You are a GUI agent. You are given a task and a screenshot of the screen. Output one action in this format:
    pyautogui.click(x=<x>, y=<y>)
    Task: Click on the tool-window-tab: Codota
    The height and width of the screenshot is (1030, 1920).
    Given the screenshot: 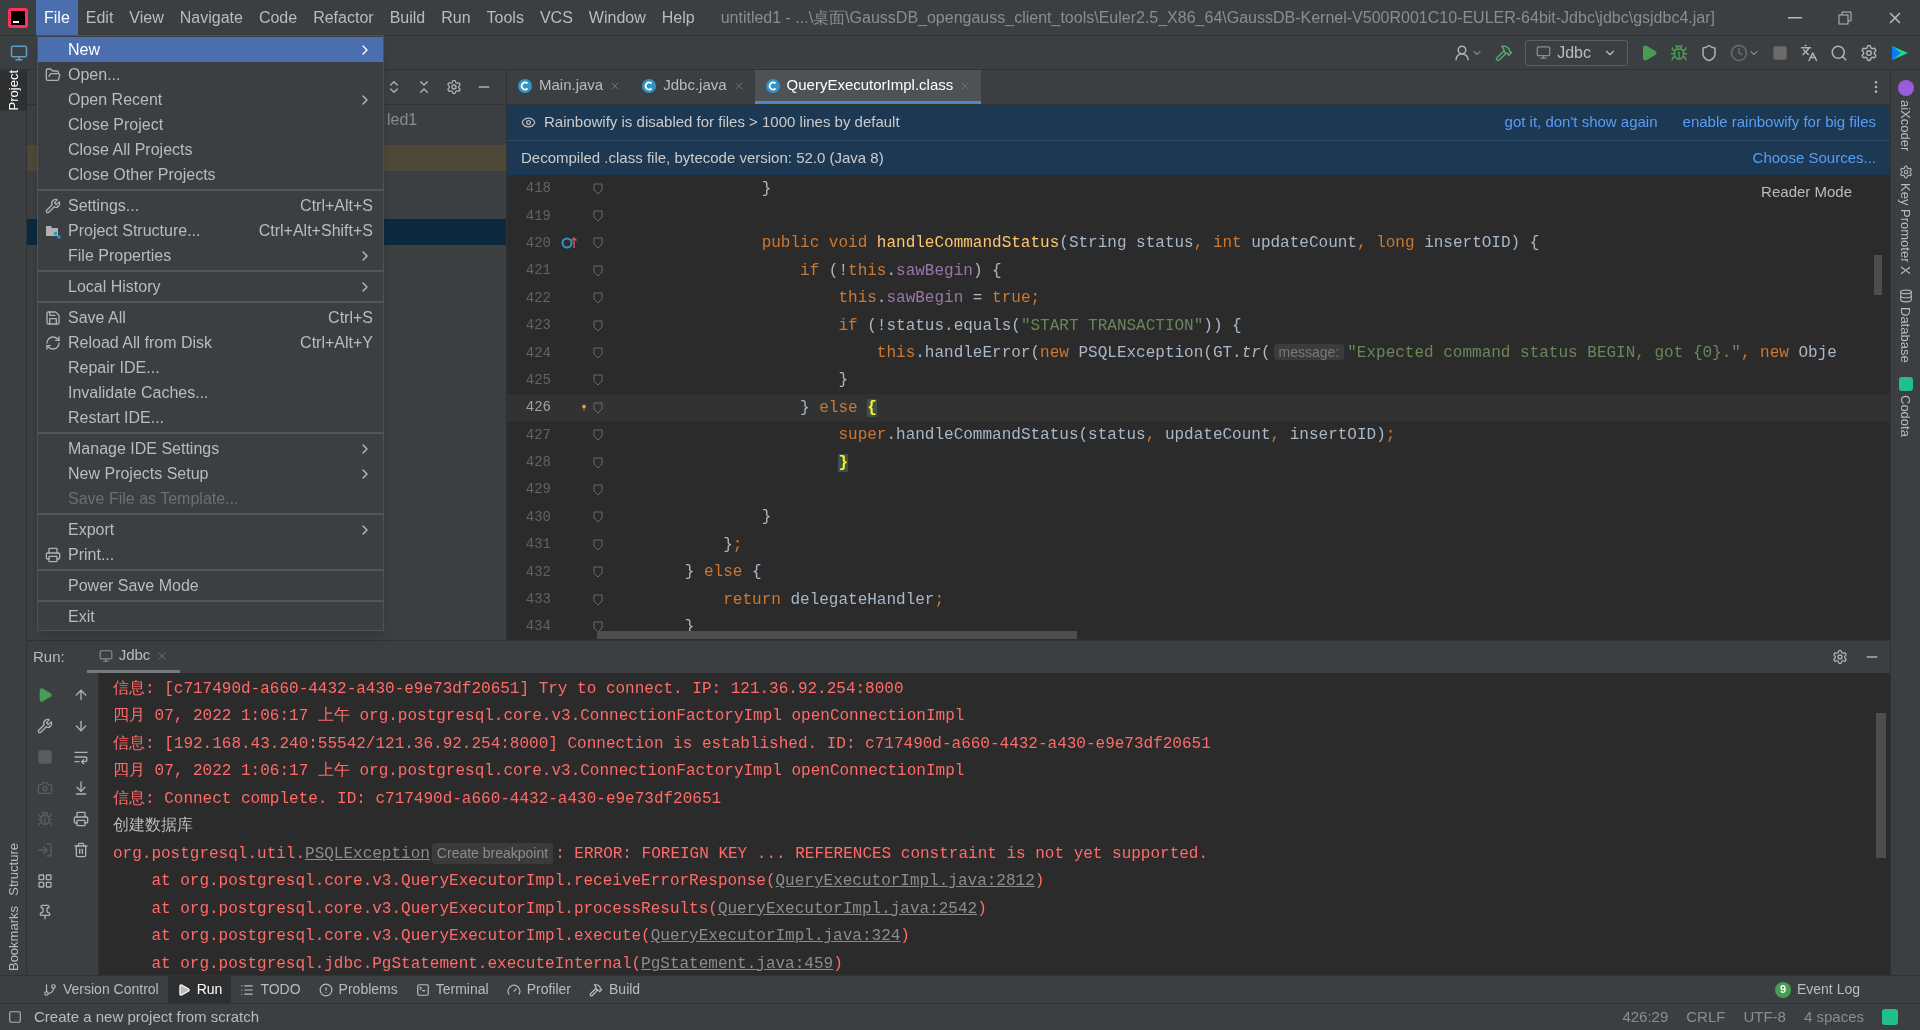 What is the action you would take?
    pyautogui.click(x=1905, y=406)
    